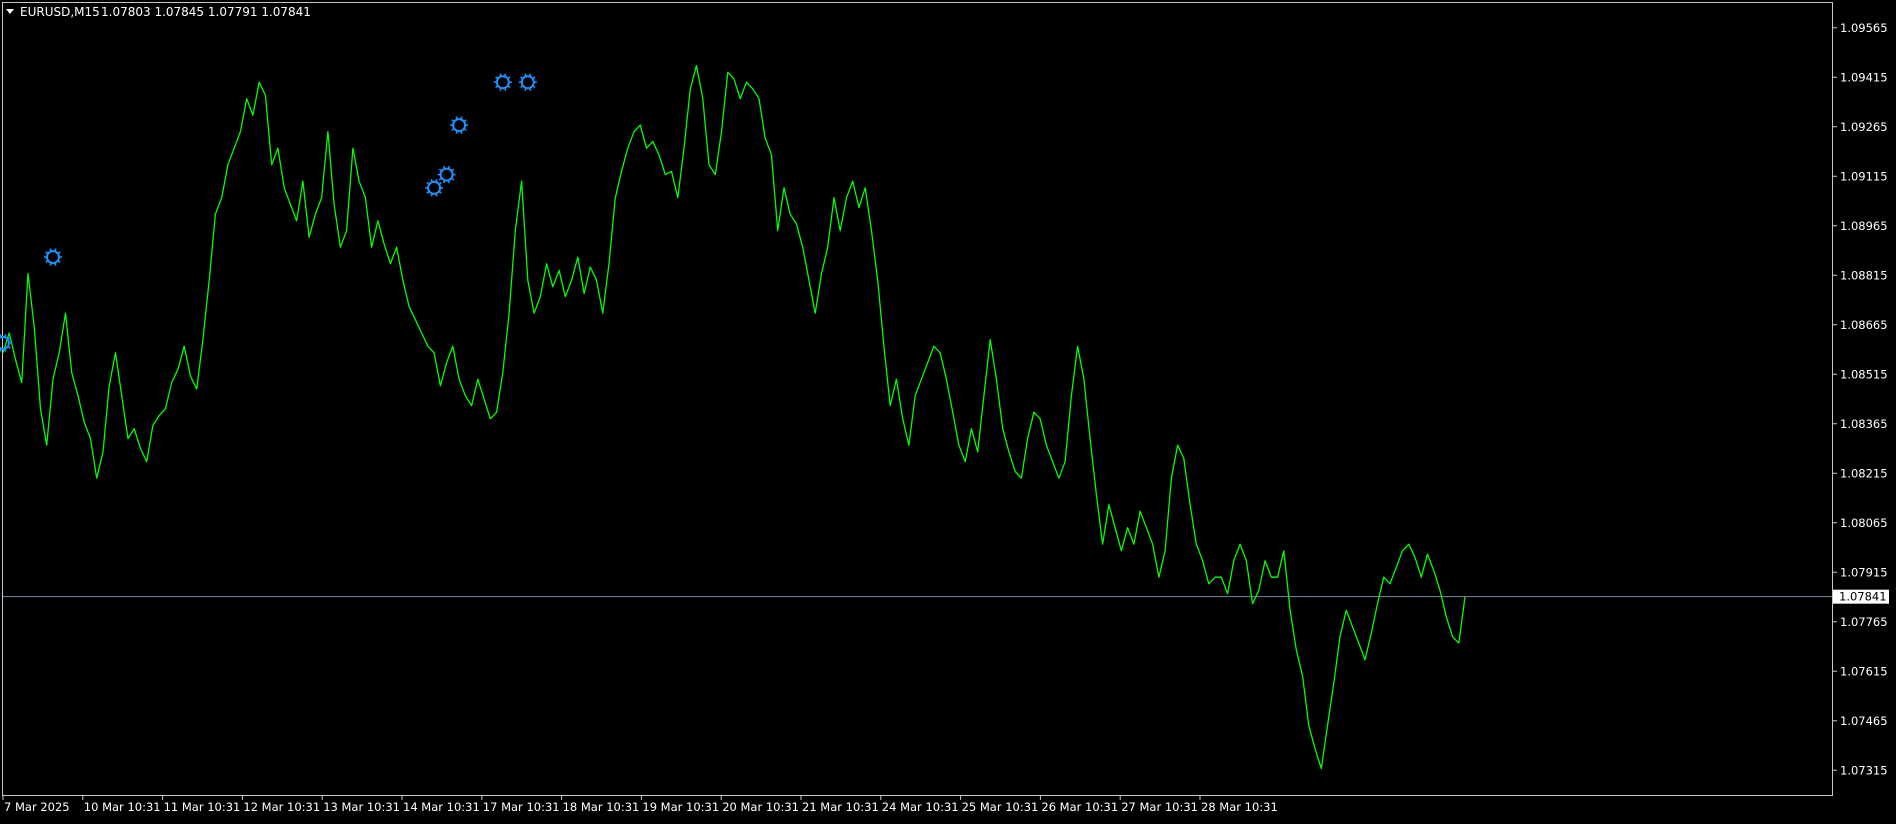 Image resolution: width=1896 pixels, height=824 pixels. I want to click on x-tick-label: 27 Mar 10:31, so click(1159, 807).